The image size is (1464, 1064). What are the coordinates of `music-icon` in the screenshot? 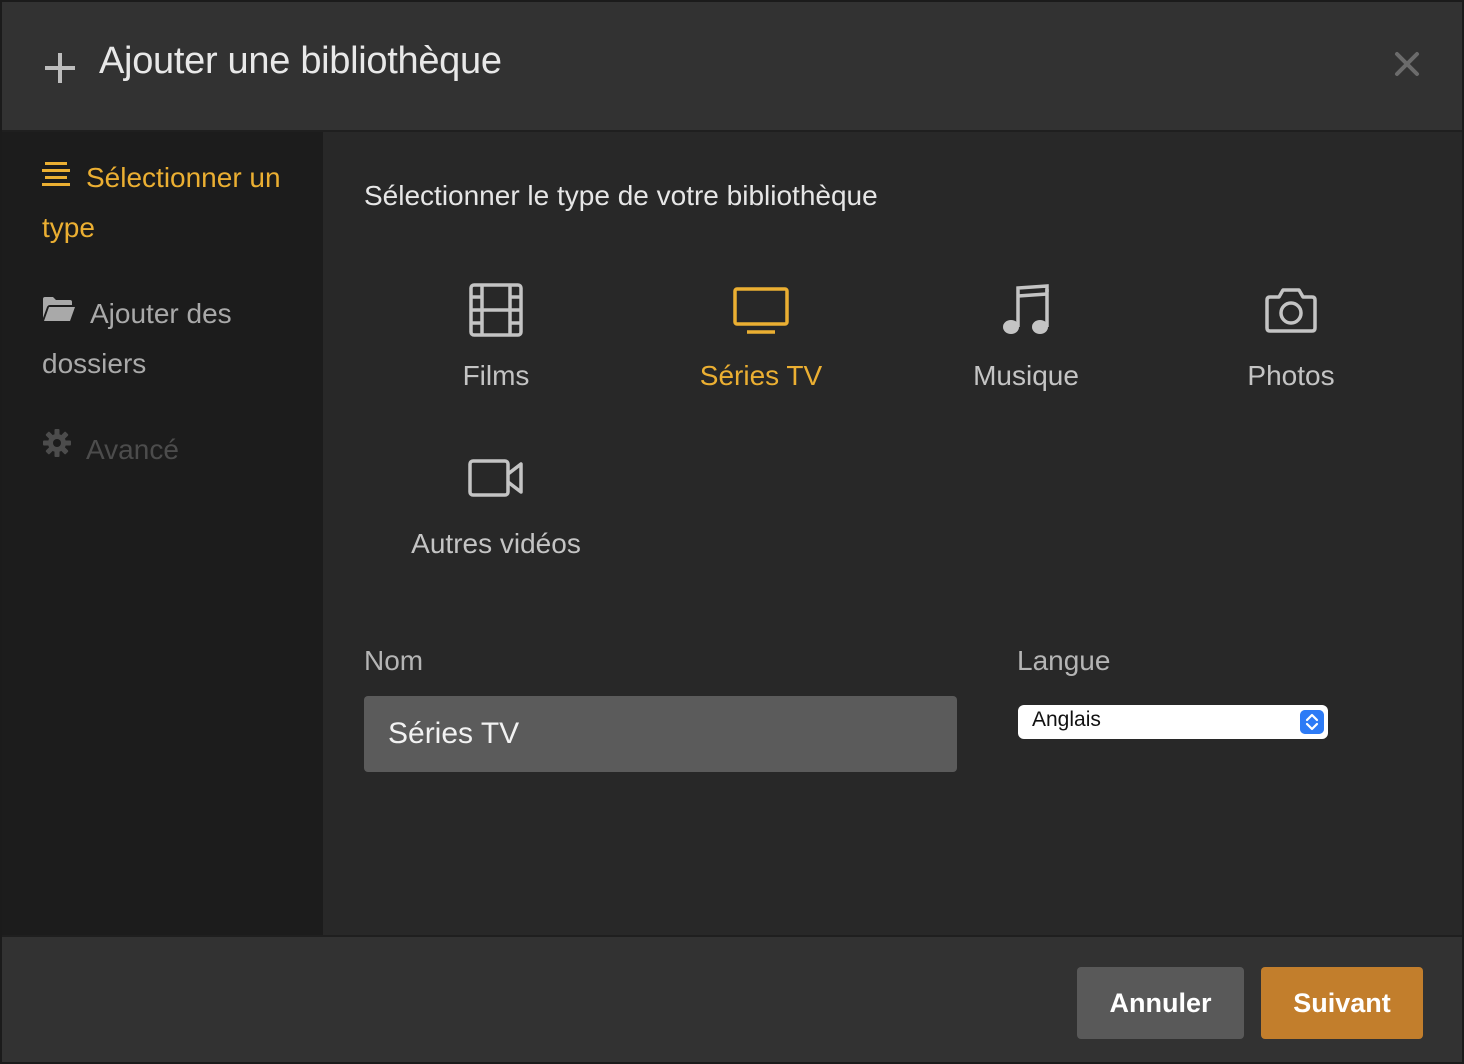 It's located at (1026, 309).